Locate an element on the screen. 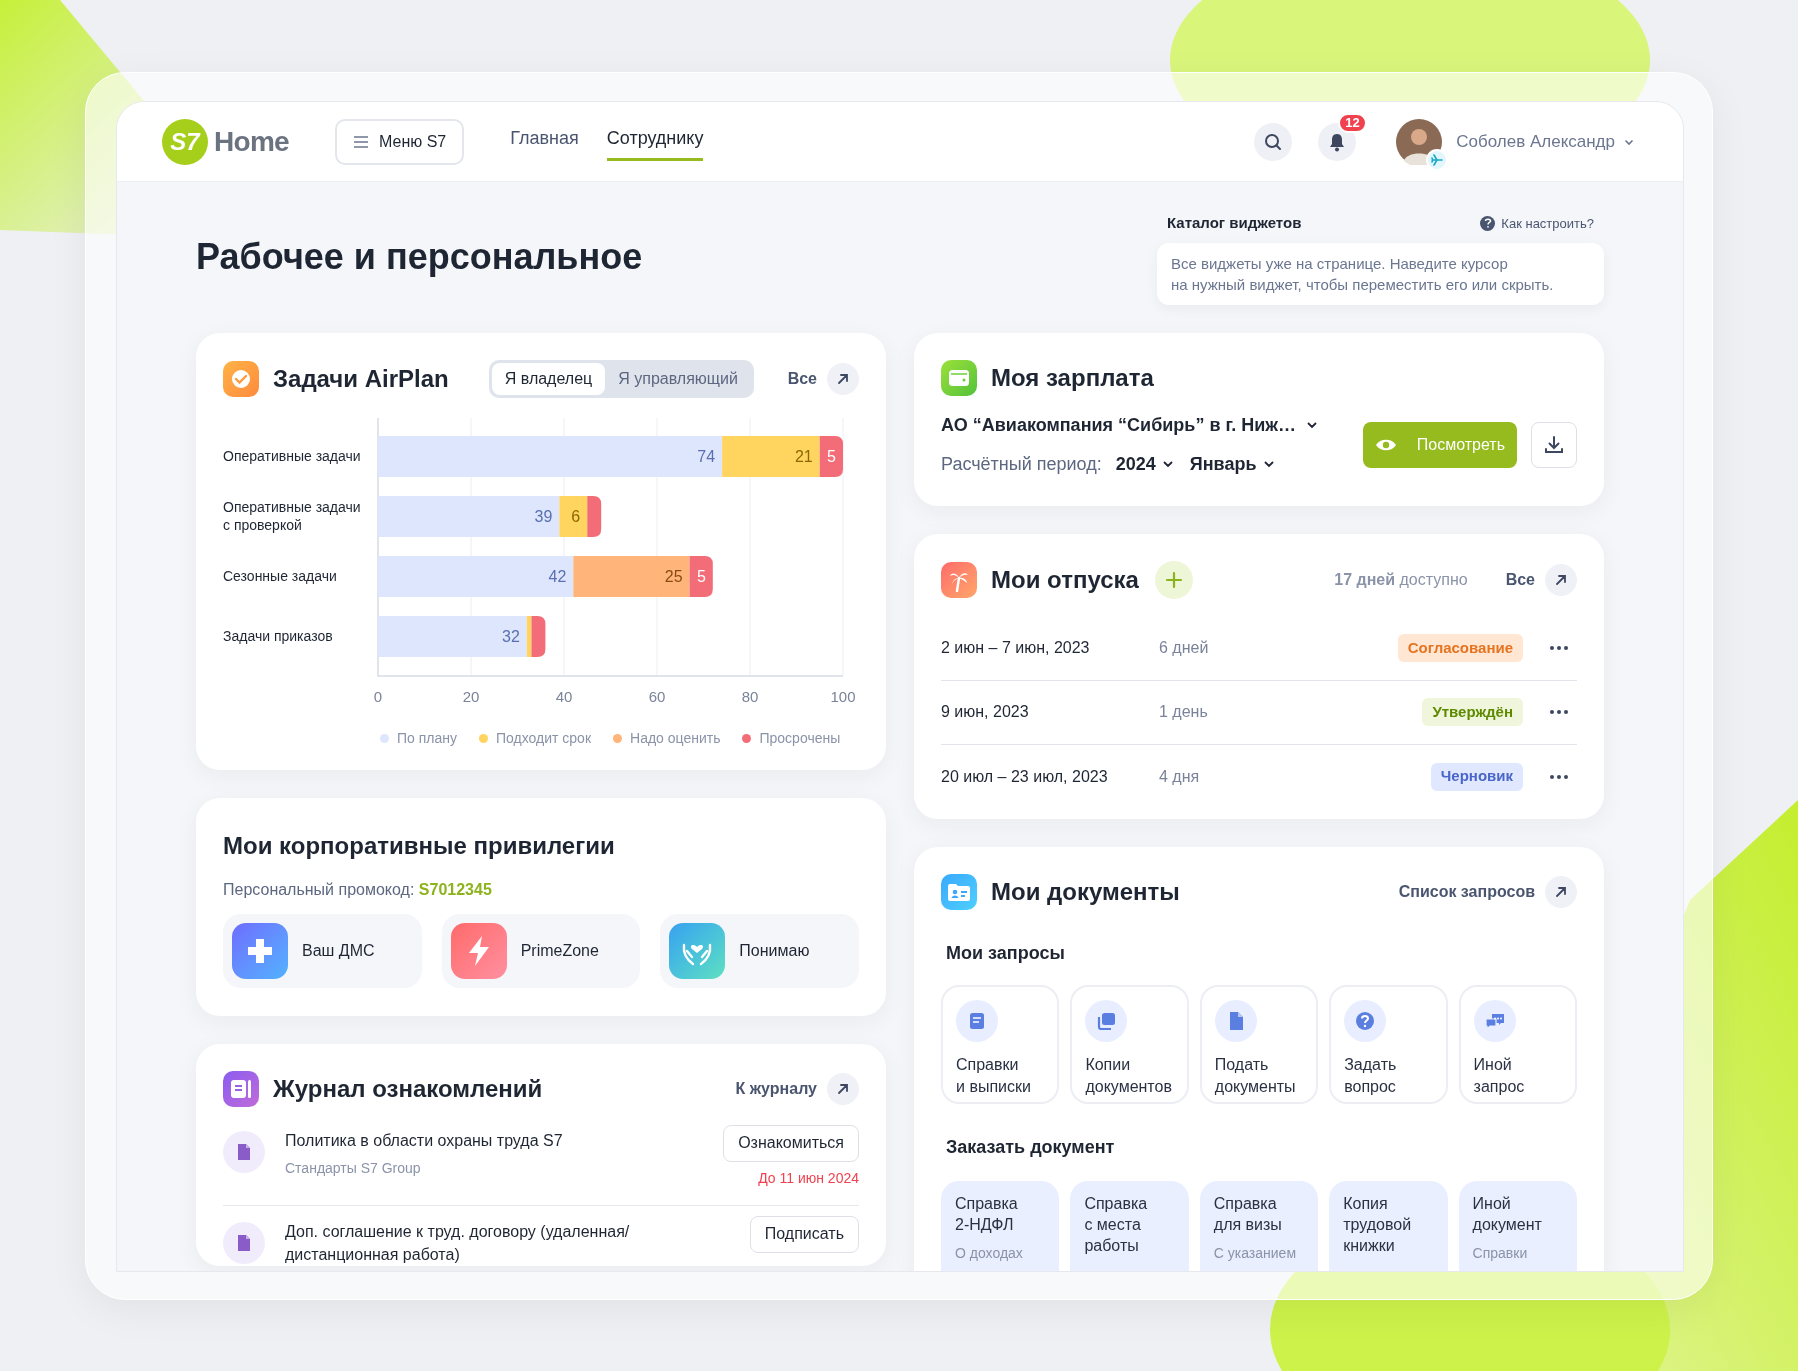 This screenshot has width=1798, height=1371. card-title: Задачи AirPlan is located at coordinates (361, 378).